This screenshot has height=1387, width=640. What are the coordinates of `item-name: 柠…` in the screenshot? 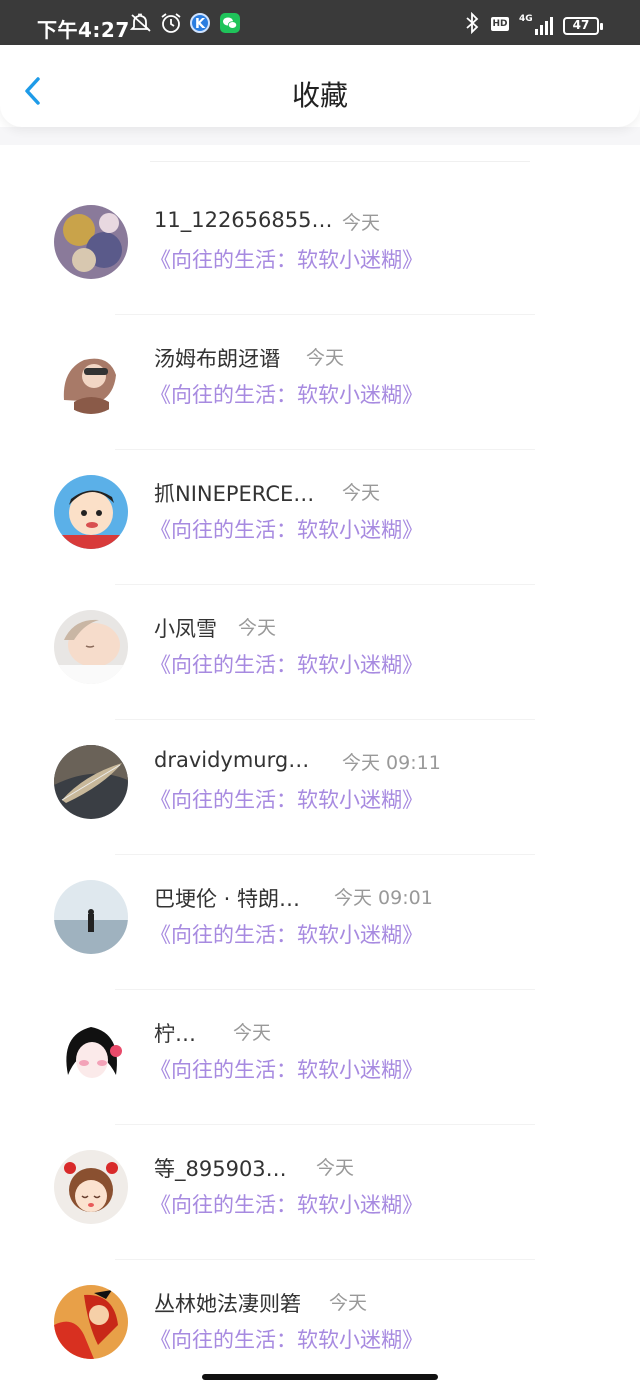 It's located at (175, 1034).